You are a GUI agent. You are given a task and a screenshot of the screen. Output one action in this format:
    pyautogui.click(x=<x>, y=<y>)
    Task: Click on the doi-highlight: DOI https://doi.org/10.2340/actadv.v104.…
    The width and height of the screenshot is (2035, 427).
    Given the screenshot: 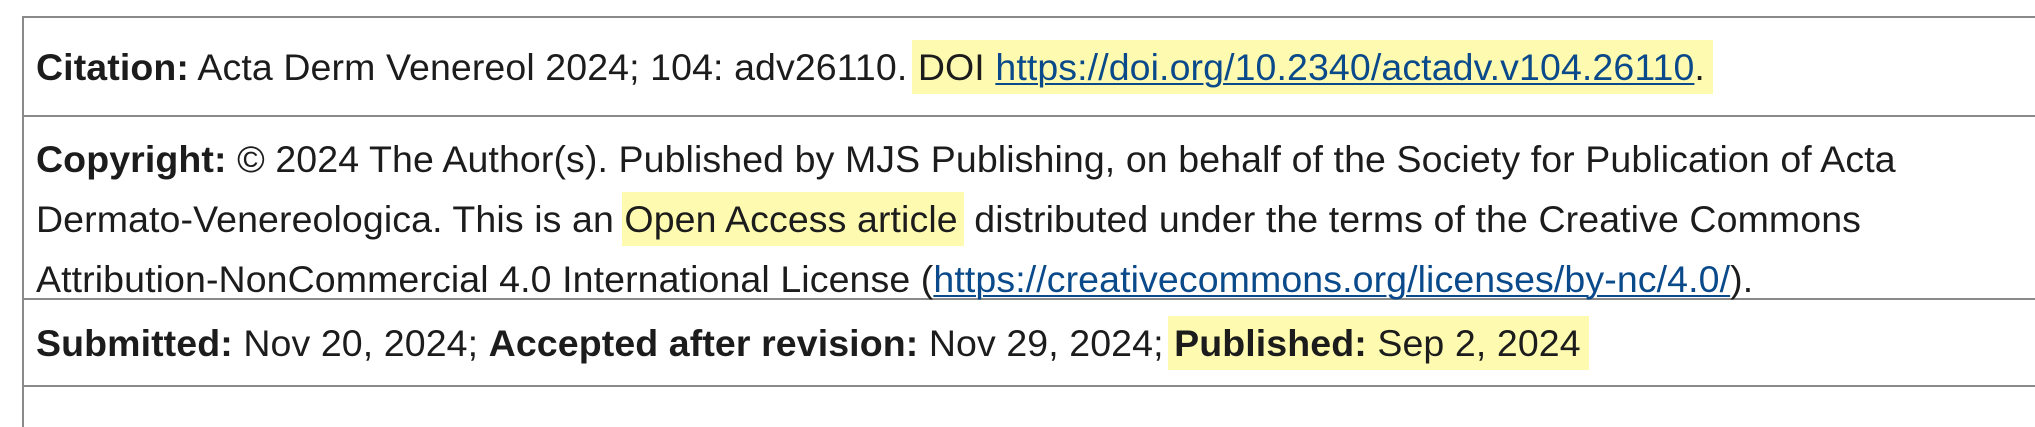 What is the action you would take?
    pyautogui.click(x=1312, y=67)
    